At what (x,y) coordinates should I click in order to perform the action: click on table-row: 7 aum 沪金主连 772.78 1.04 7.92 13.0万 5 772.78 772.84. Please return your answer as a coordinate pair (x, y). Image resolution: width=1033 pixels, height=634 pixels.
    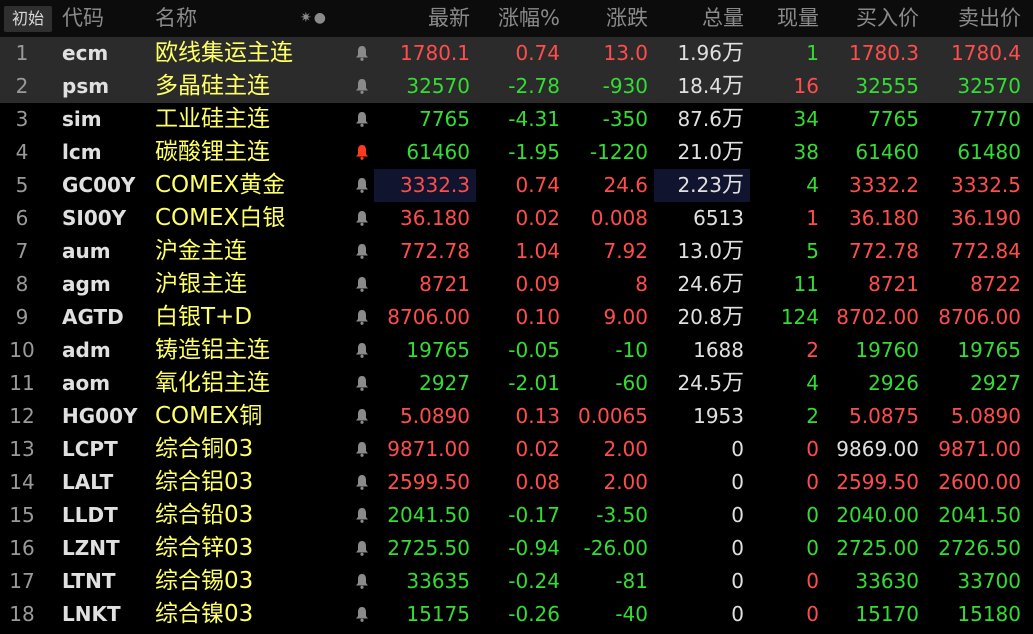
    Looking at the image, I should click on (516, 251).